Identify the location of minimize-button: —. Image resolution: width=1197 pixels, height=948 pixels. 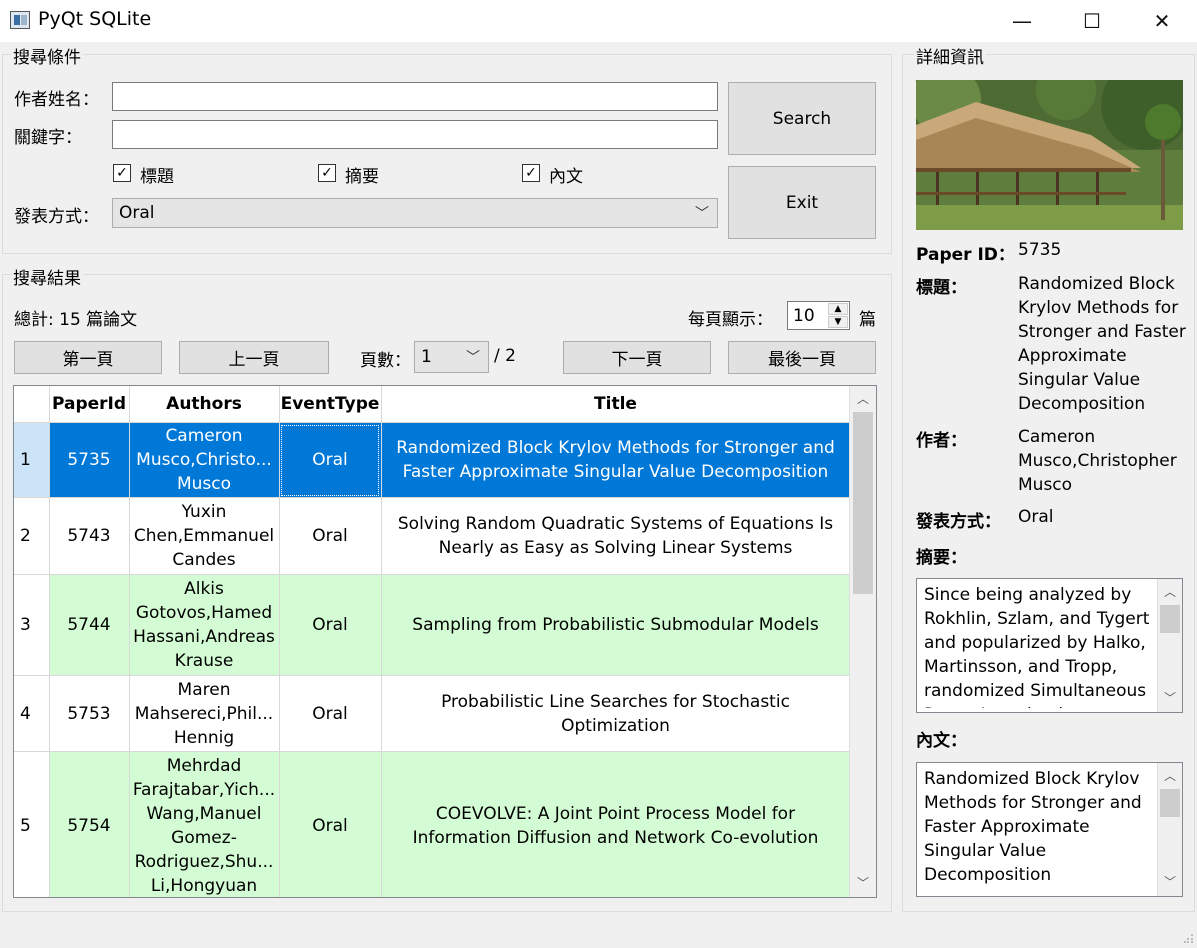
(1022, 21).